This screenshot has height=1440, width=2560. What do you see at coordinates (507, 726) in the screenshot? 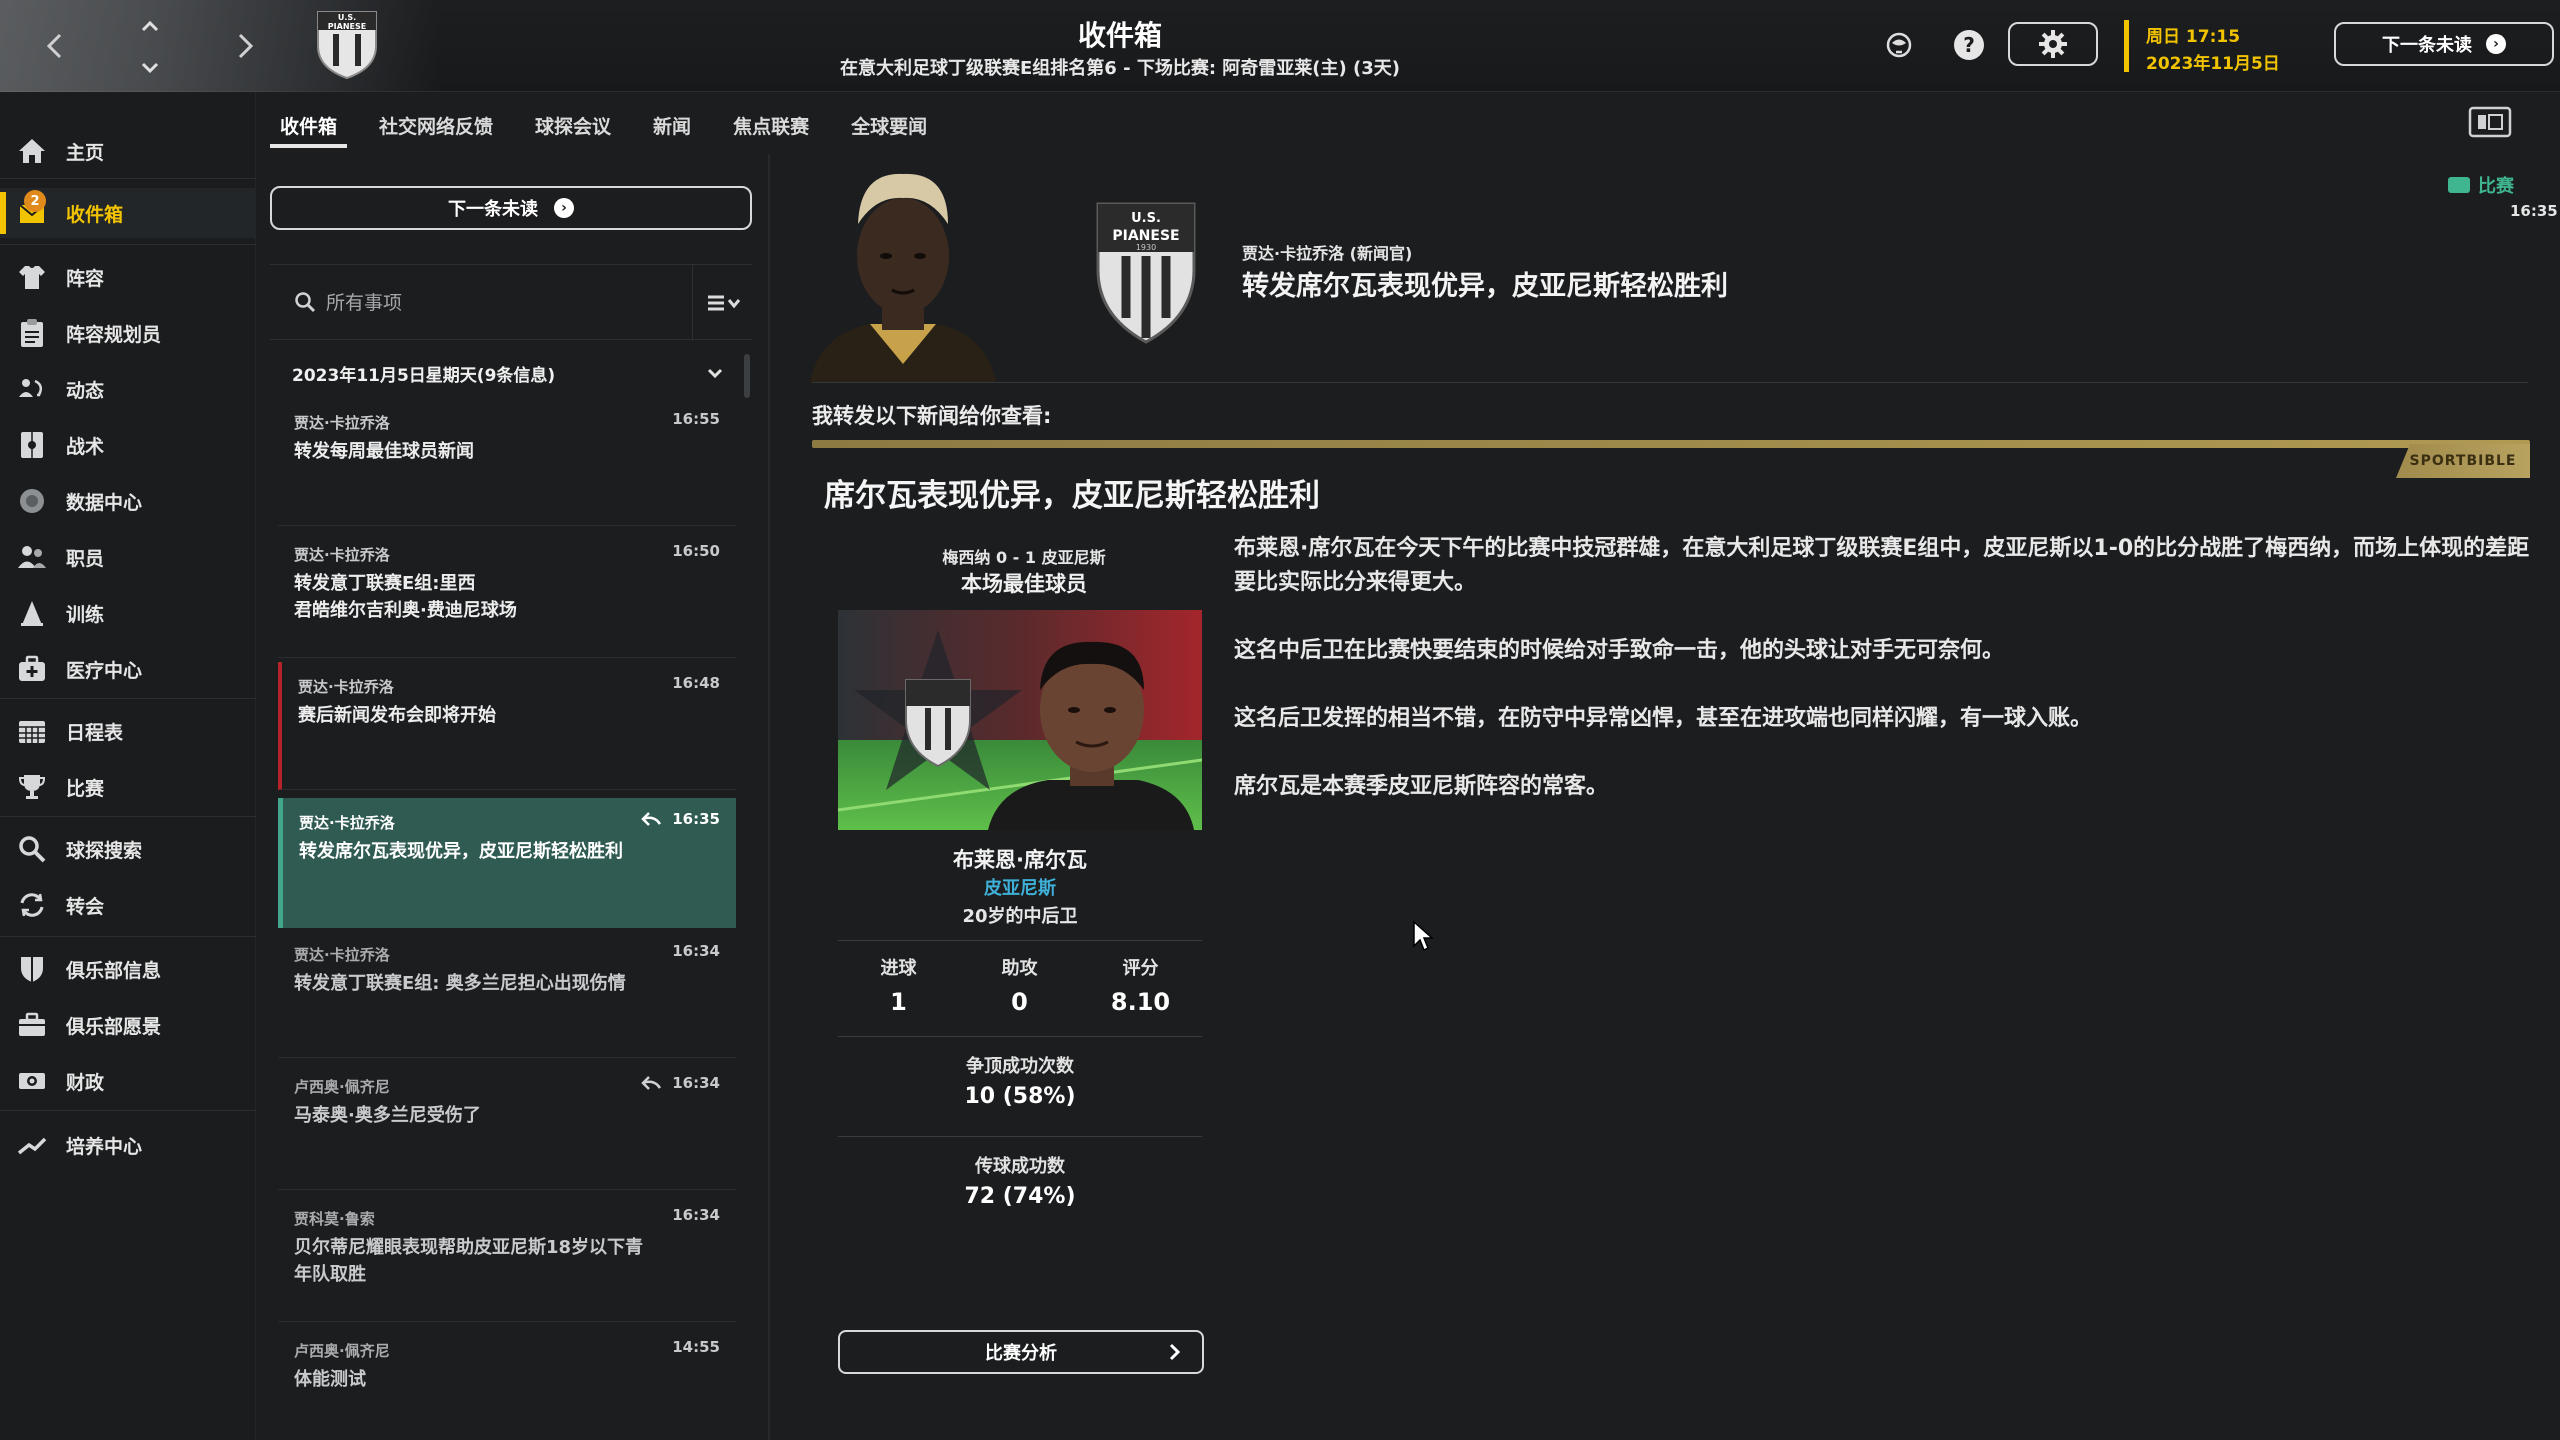
I see `message-item: 贾达·卡拉乔洛 16:48 赛后新闻发布会即将开始` at bounding box center [507, 726].